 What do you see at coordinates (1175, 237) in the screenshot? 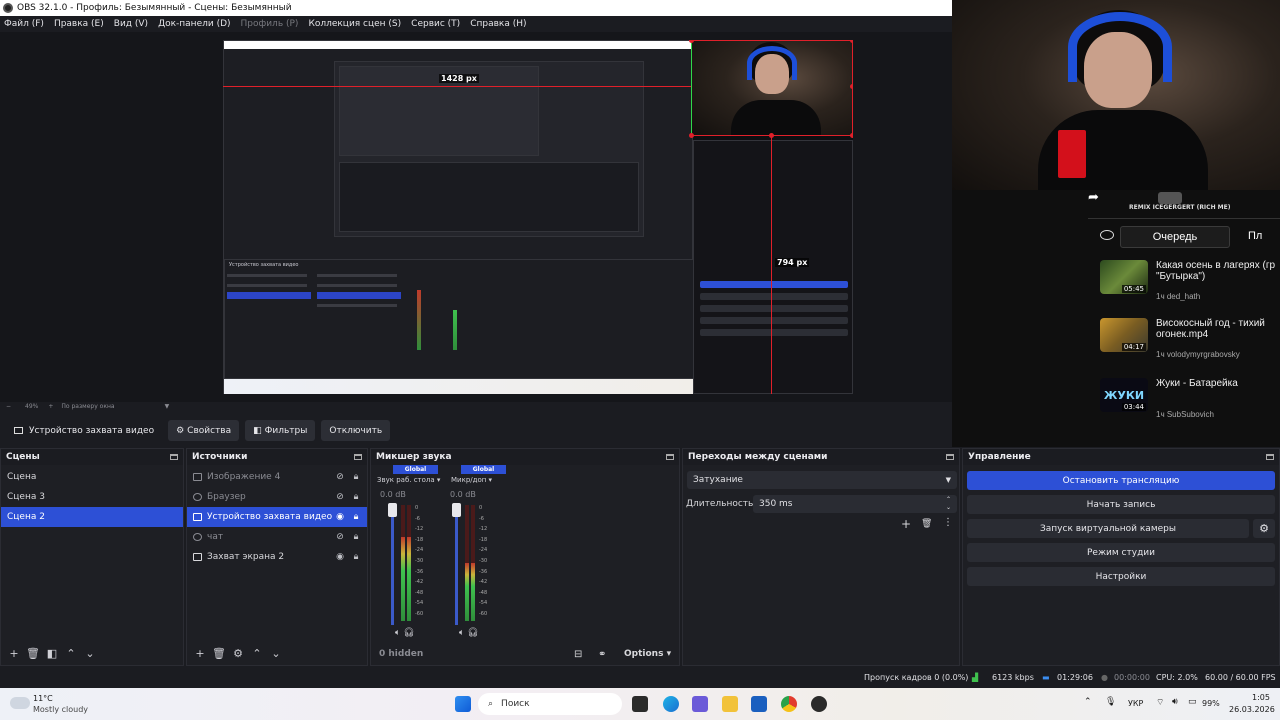
I see `tab-queue: Очередь` at bounding box center [1175, 237].